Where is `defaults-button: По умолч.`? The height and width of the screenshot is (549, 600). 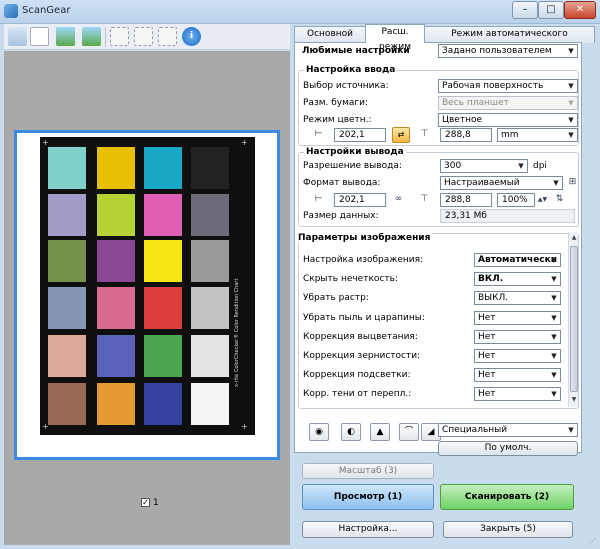 defaults-button: По умолч. is located at coordinates (508, 448).